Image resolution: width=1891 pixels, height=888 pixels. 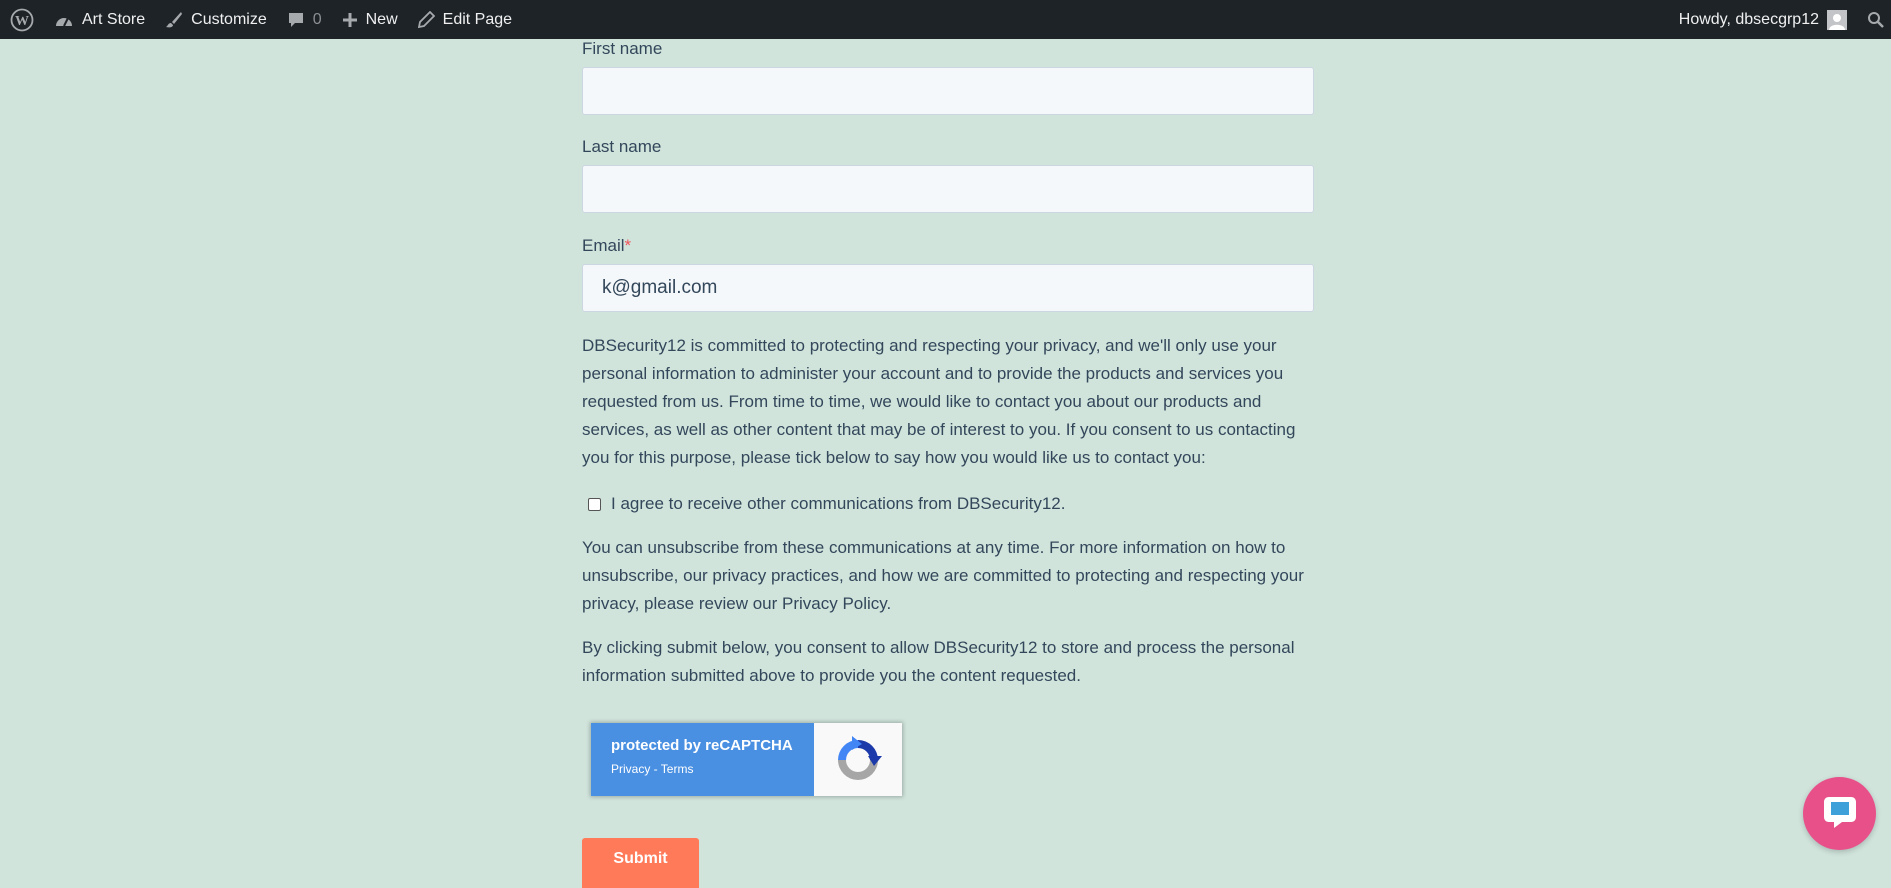 What do you see at coordinates (1837, 19) in the screenshot?
I see `avatar` at bounding box center [1837, 19].